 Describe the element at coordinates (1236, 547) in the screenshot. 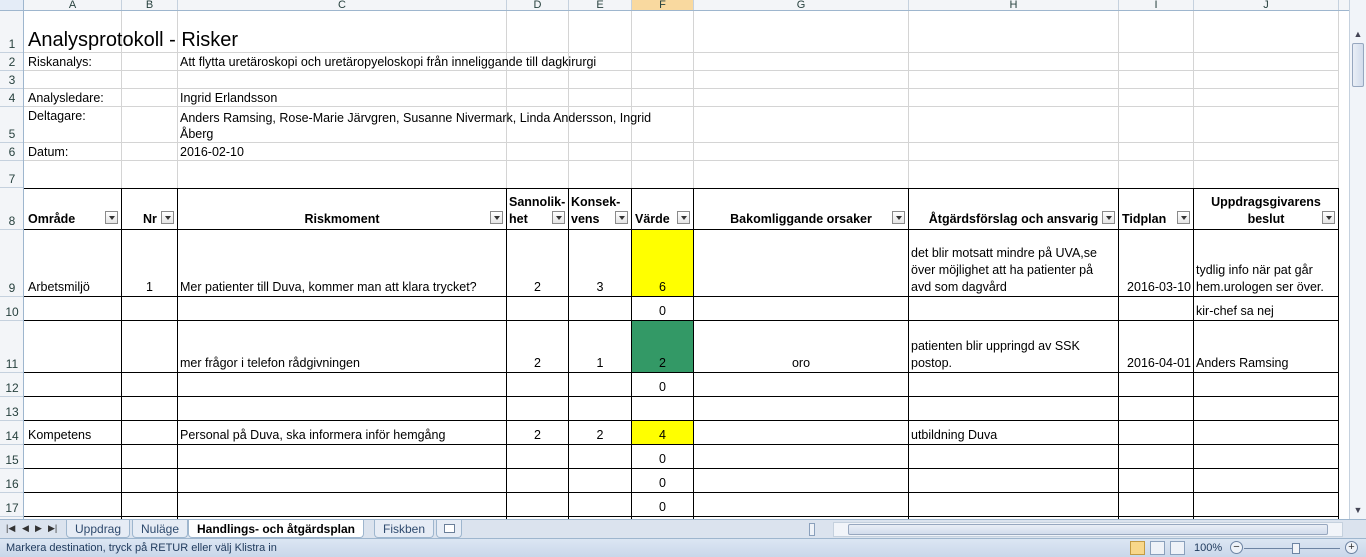

I see `zoom-out-icon: −` at that location.